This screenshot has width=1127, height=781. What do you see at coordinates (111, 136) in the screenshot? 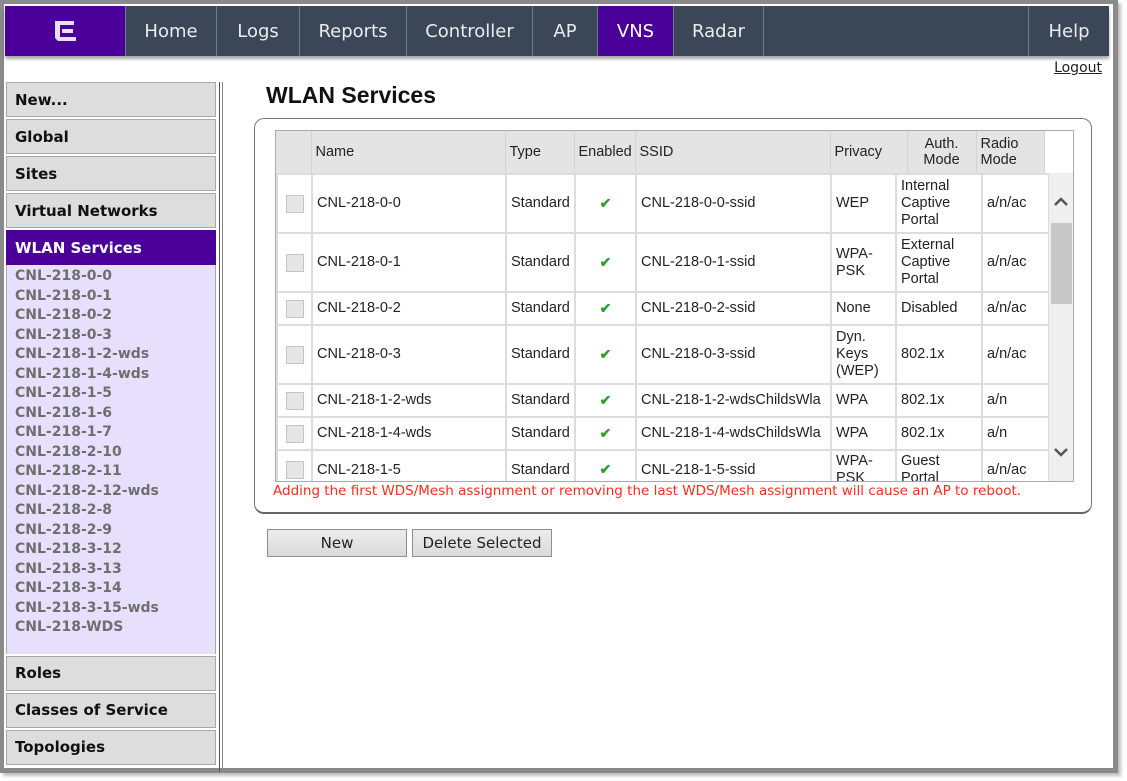
I see `sidebar-item-global: Global` at bounding box center [111, 136].